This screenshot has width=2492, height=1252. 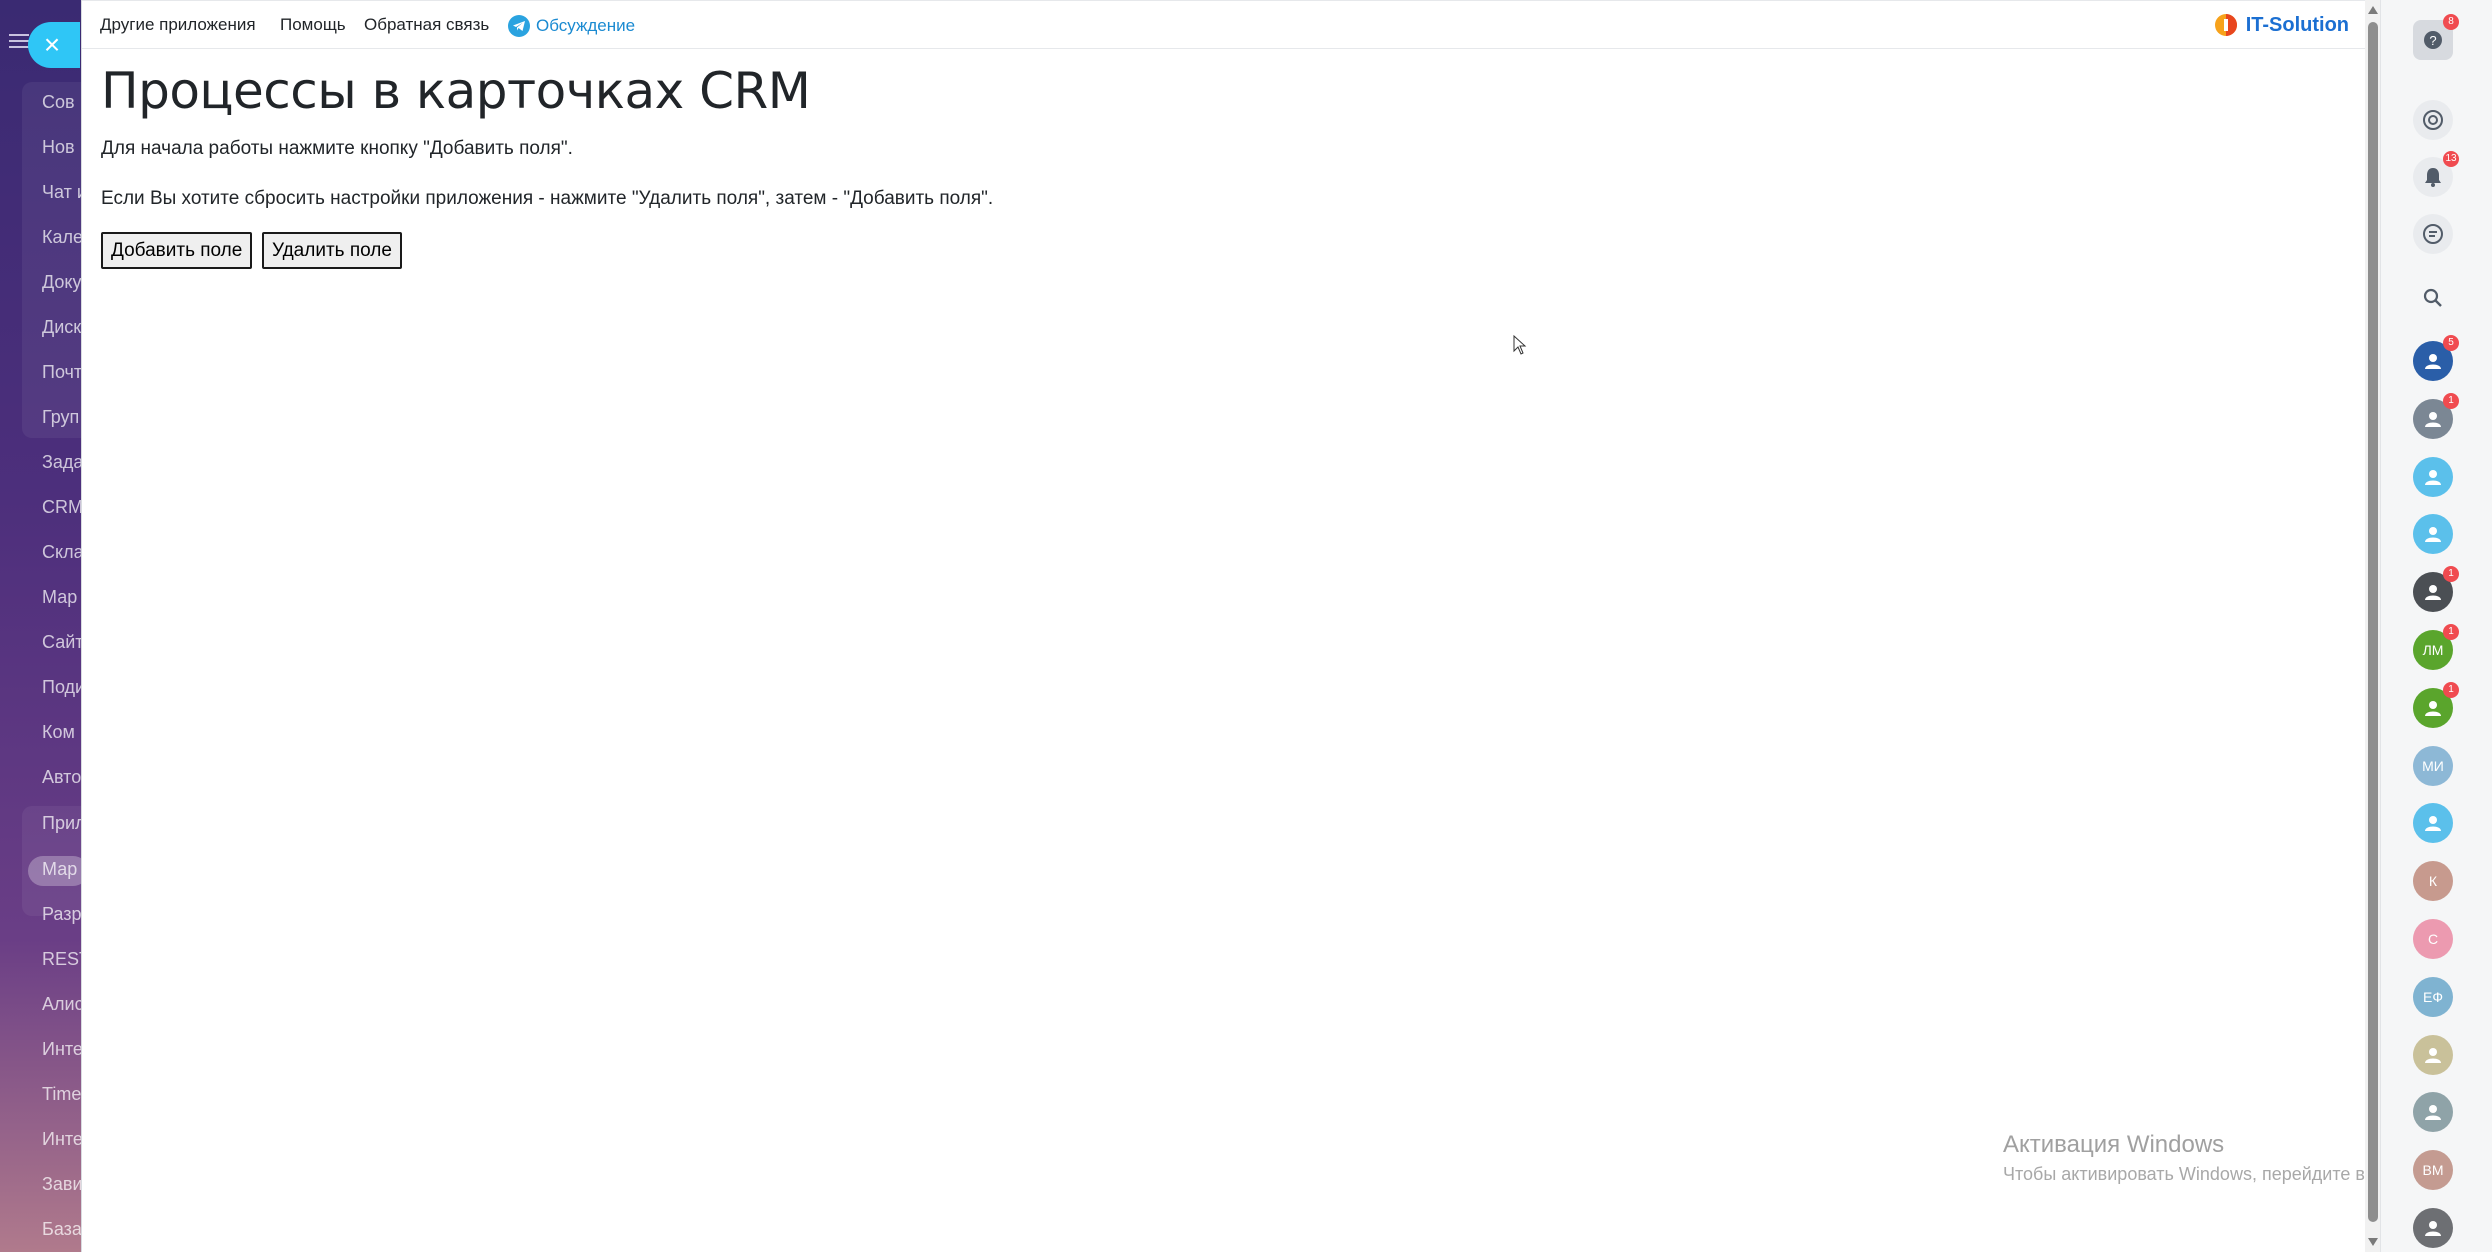 I want to click on chat-avatar: ЛМ 1, so click(x=2436, y=647).